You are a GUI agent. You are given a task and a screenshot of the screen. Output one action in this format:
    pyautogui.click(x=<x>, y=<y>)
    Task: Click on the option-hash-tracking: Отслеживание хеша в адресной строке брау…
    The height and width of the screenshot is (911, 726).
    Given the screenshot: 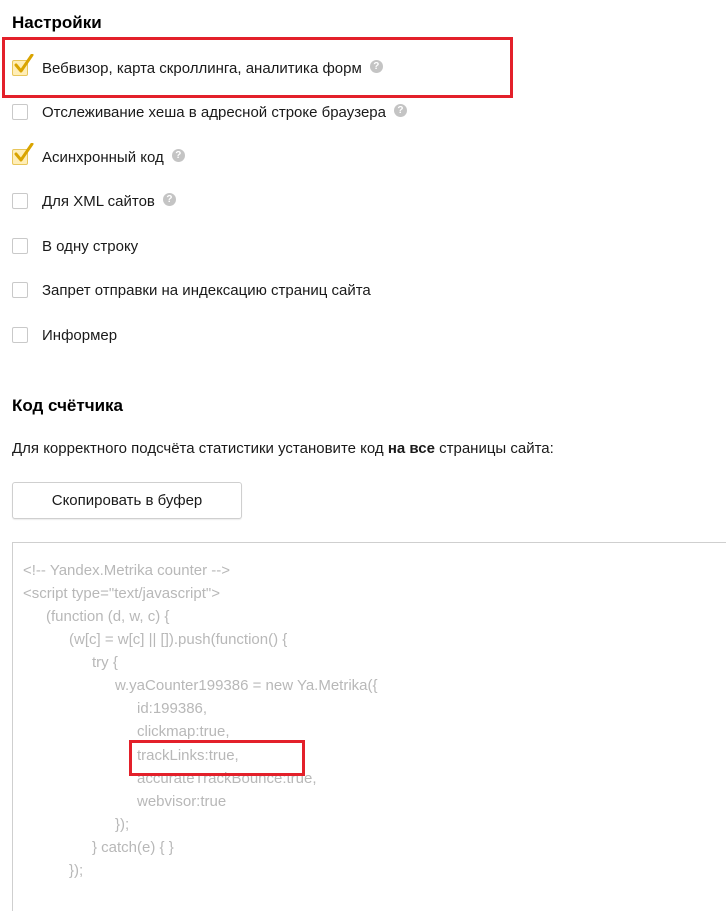 What is the action you would take?
    pyautogui.click(x=209, y=112)
    